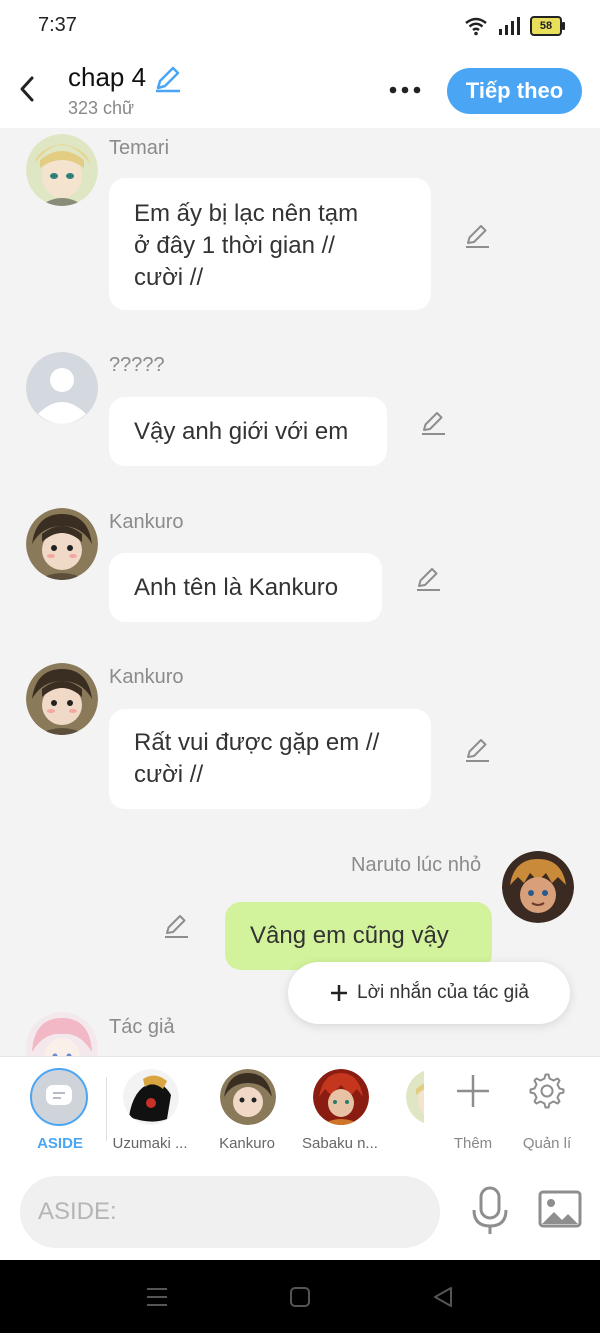 The height and width of the screenshot is (1333, 600). I want to click on sender-name: Tác giả, so click(142, 1027).